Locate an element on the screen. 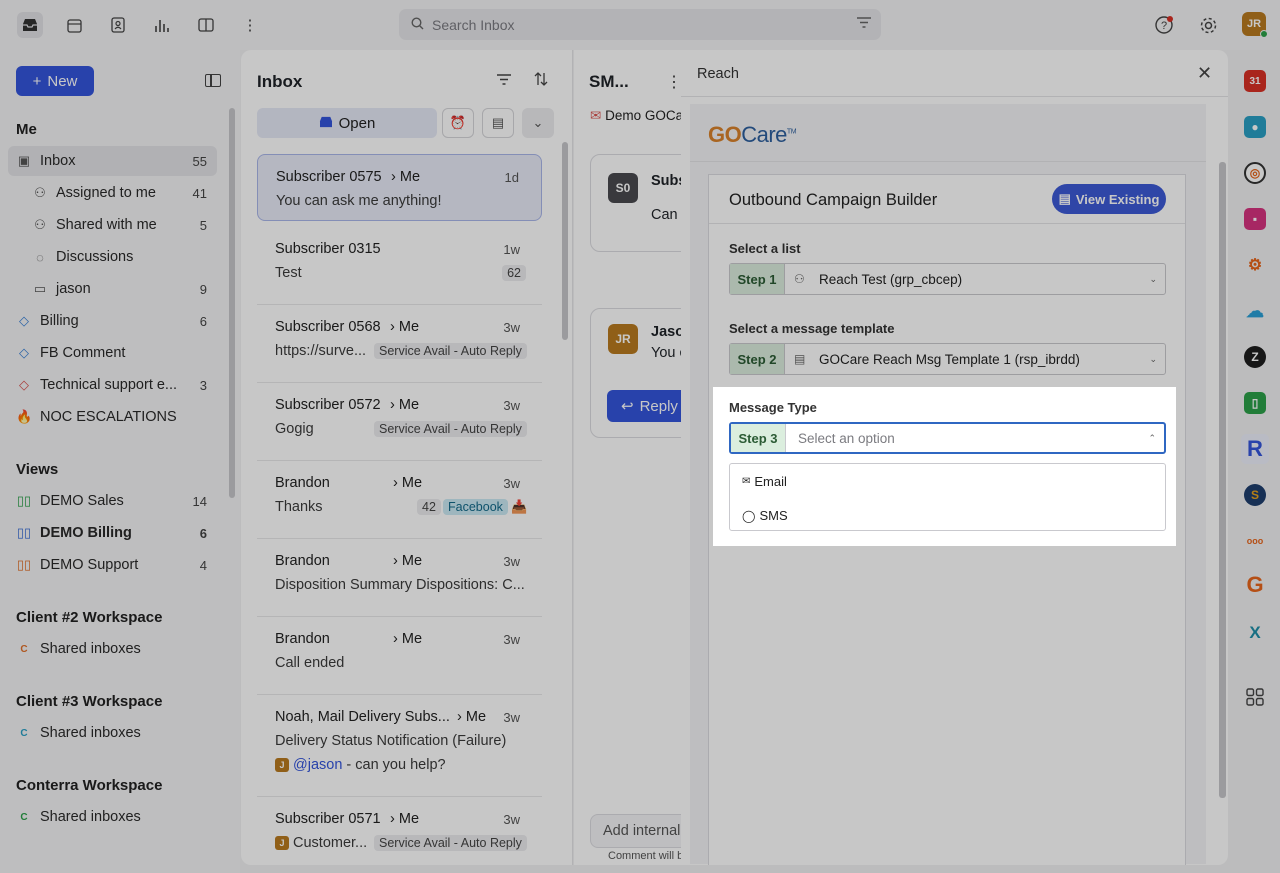 This screenshot has height=873, width=1280. more-filters-button: ⌄ is located at coordinates (538, 123).